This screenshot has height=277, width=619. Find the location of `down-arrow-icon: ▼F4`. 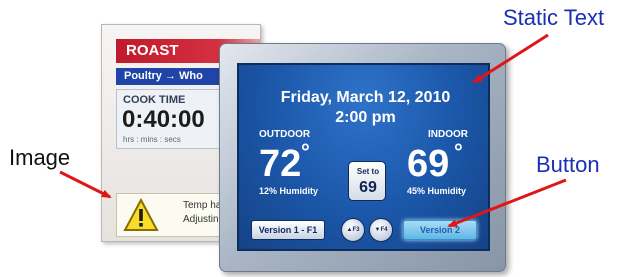

down-arrow-icon: ▼F4 is located at coordinates (381, 230).